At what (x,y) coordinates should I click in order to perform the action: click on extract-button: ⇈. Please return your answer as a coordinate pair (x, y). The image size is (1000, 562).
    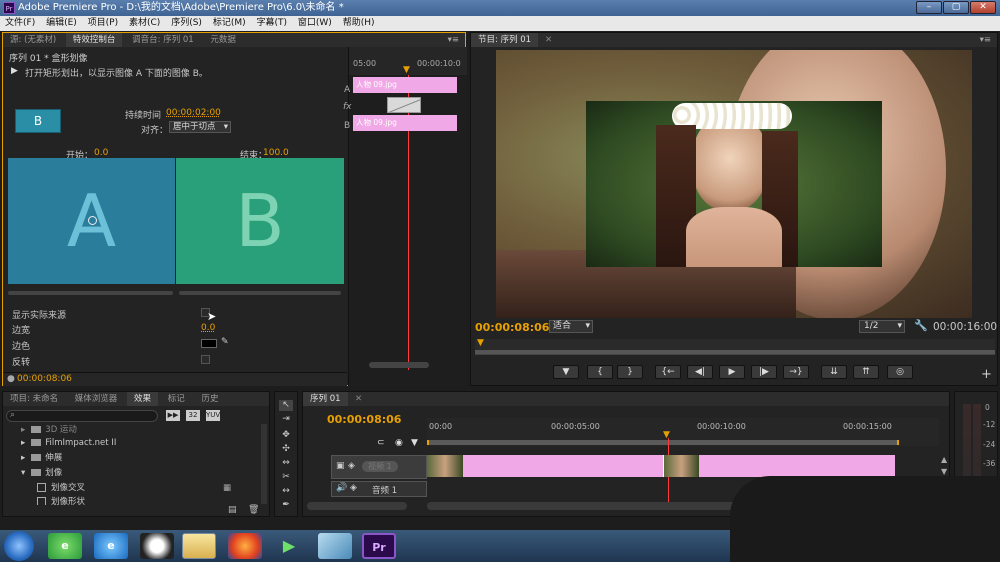
    Looking at the image, I should click on (866, 372).